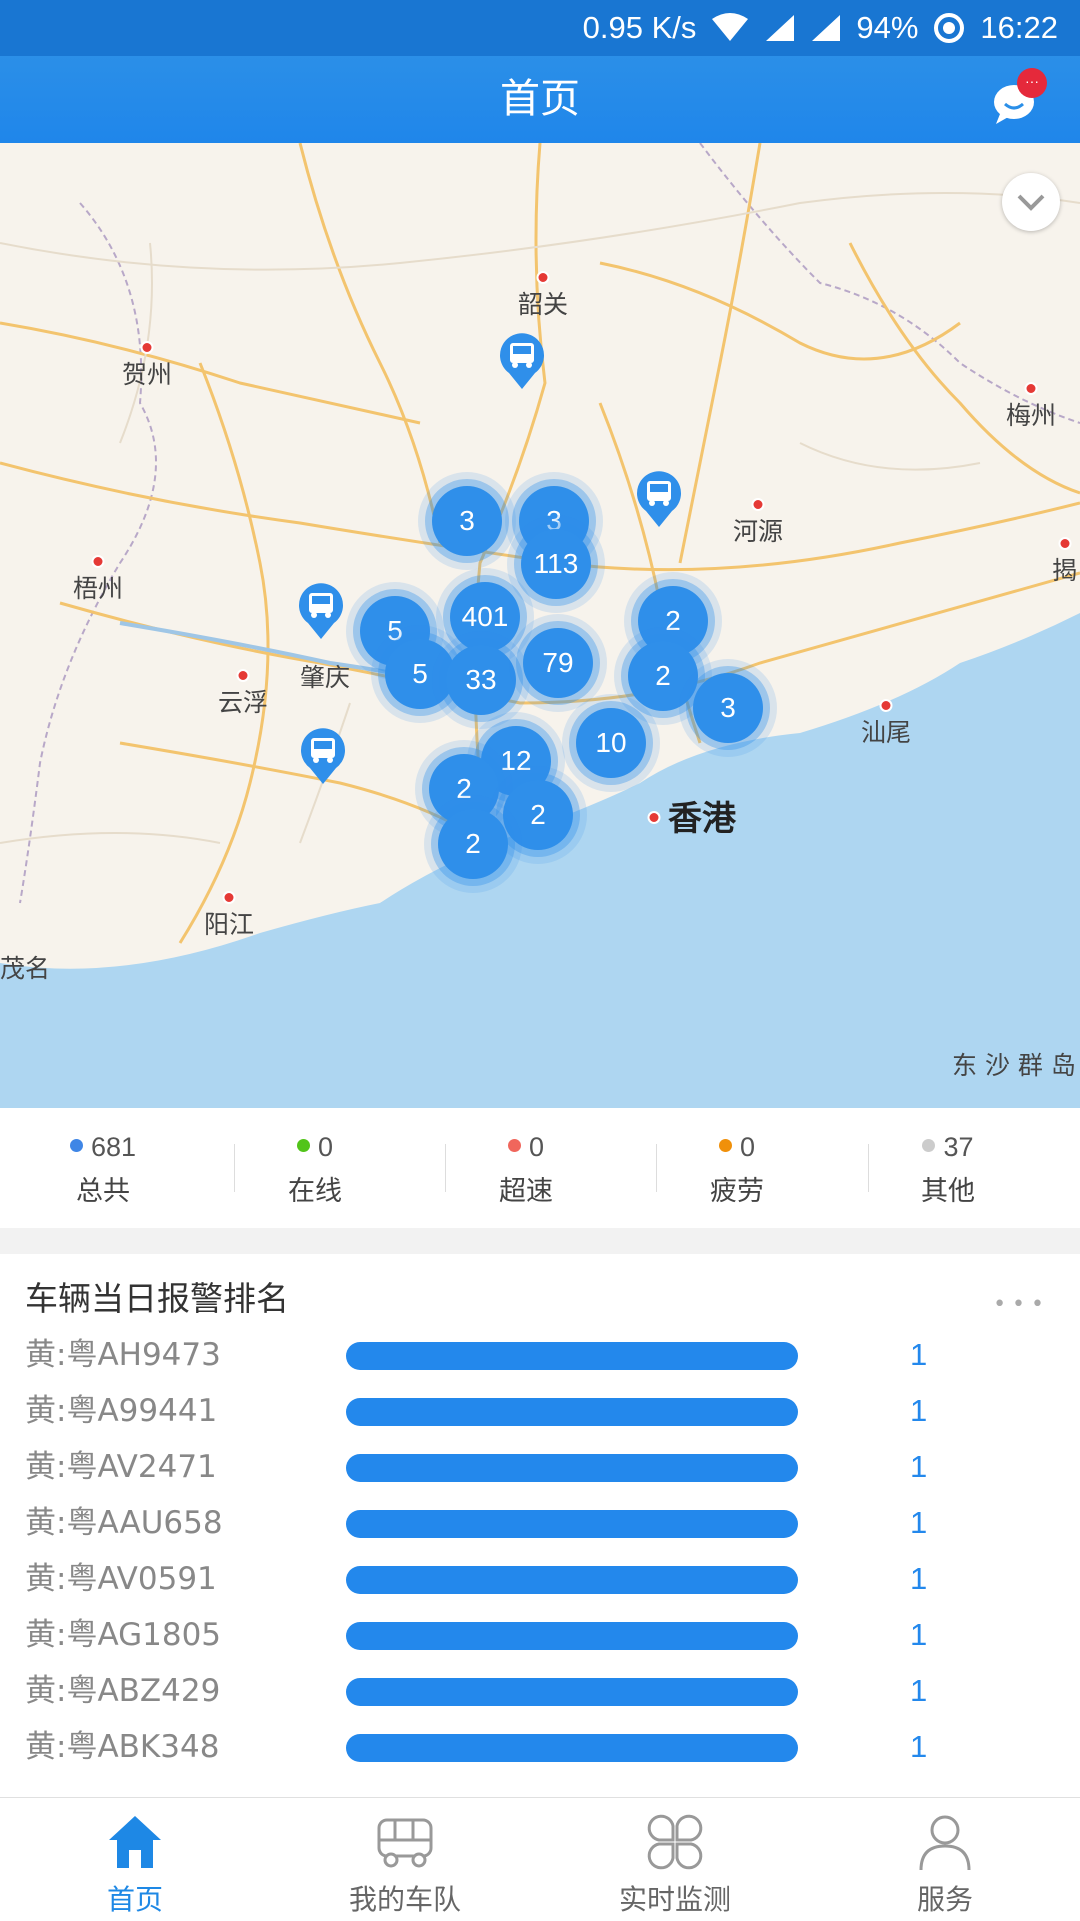 The height and width of the screenshot is (1921, 1080). Describe the element at coordinates (558, 663) in the screenshot. I see `vehicle-cluster: 79` at that location.